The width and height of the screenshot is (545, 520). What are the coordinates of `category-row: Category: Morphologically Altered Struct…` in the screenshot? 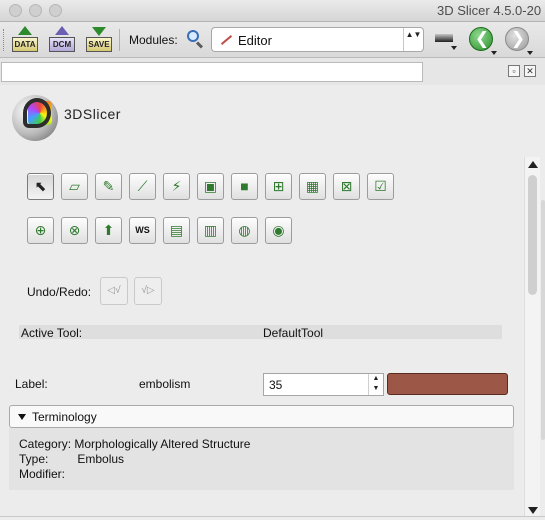 It's located at (134, 444).